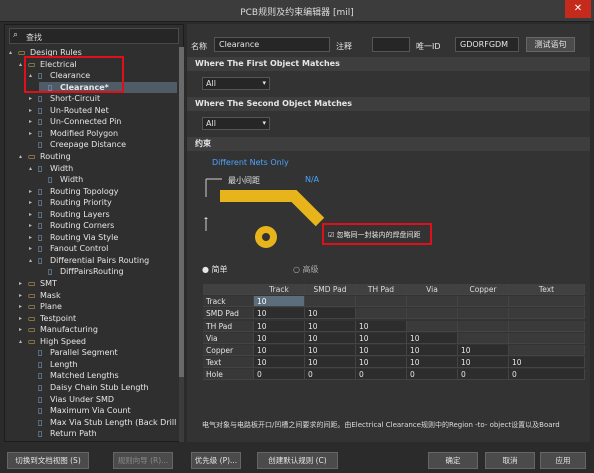 The height and width of the screenshot is (473, 594). What do you see at coordinates (306, 269) in the screenshot?
I see `mode-advanced-radio: ○ 高级` at bounding box center [306, 269].